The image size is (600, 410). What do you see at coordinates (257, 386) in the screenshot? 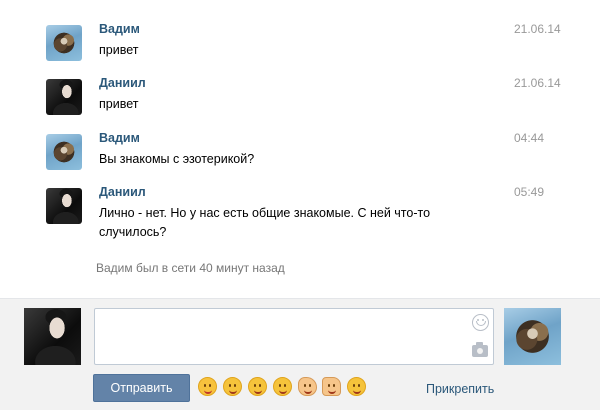
I see `yum-emoji` at bounding box center [257, 386].